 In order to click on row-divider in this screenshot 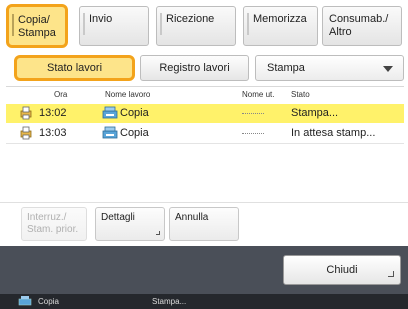, I will do `click(205, 143)`.